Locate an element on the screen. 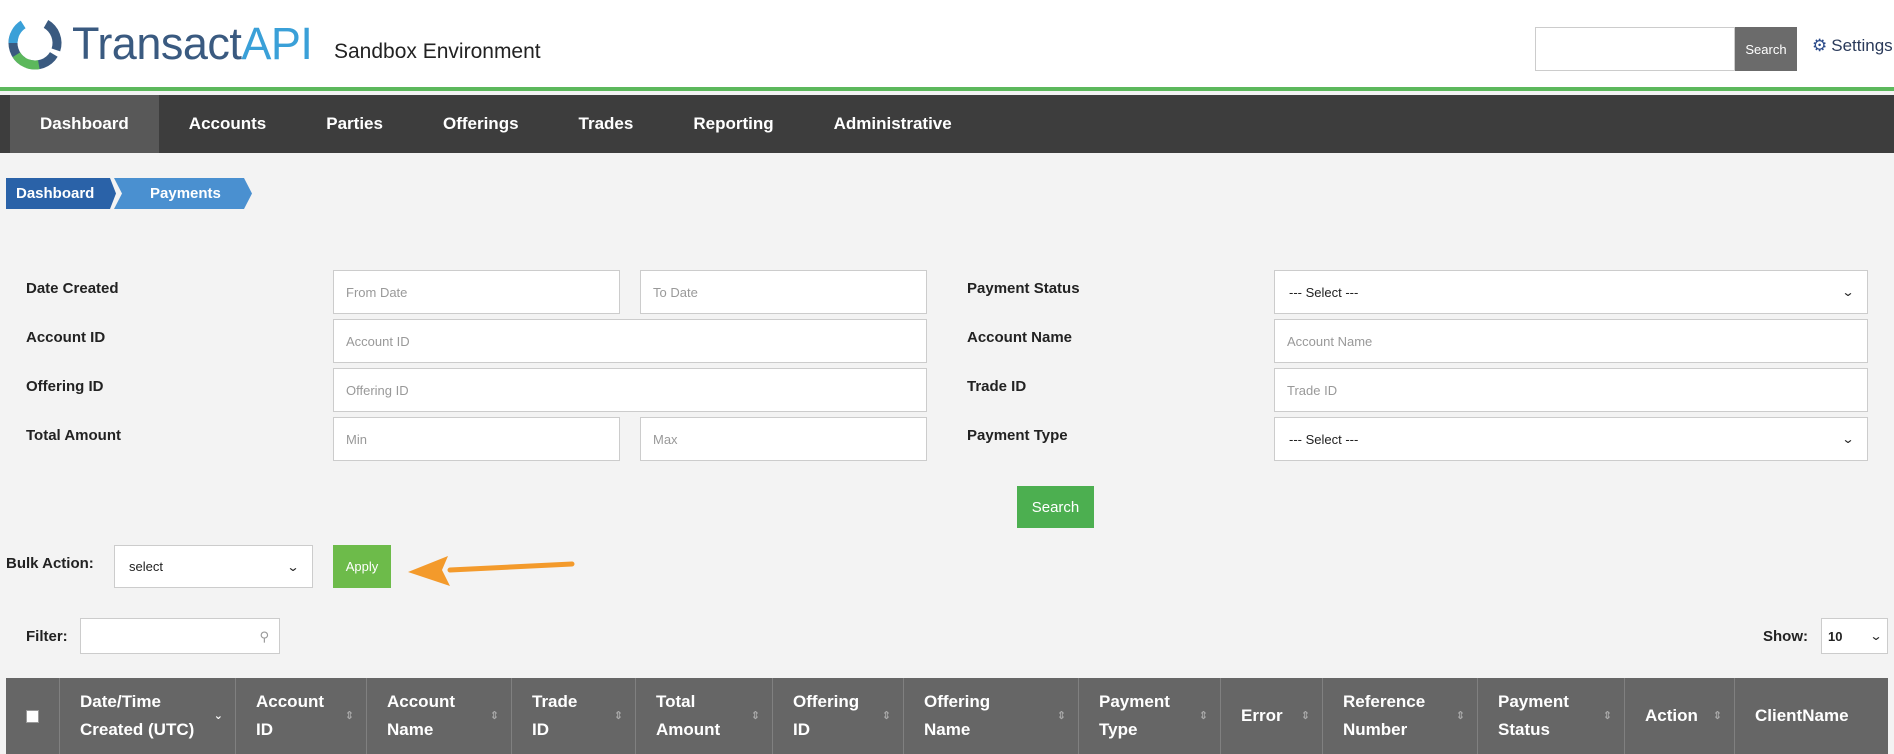 This screenshot has width=1894, height=754. payment-type-label: Payment Type is located at coordinates (1017, 435).